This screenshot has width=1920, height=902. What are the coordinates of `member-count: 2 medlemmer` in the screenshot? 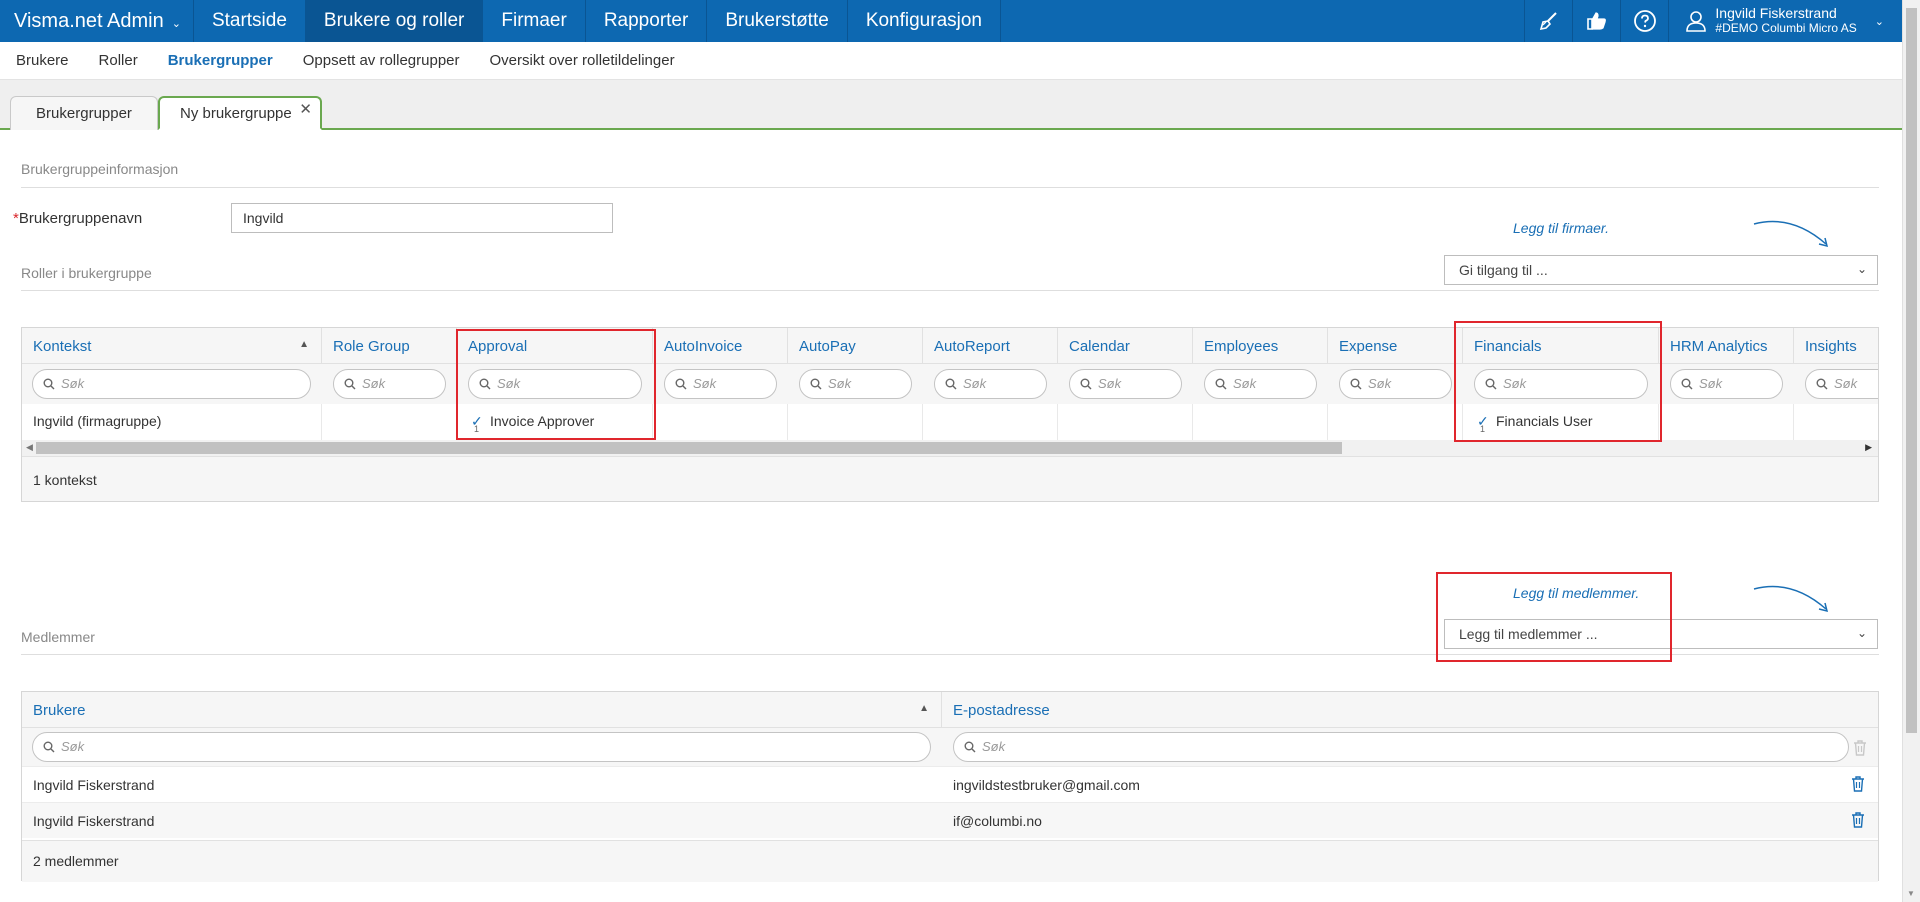 It's located at (76, 861).